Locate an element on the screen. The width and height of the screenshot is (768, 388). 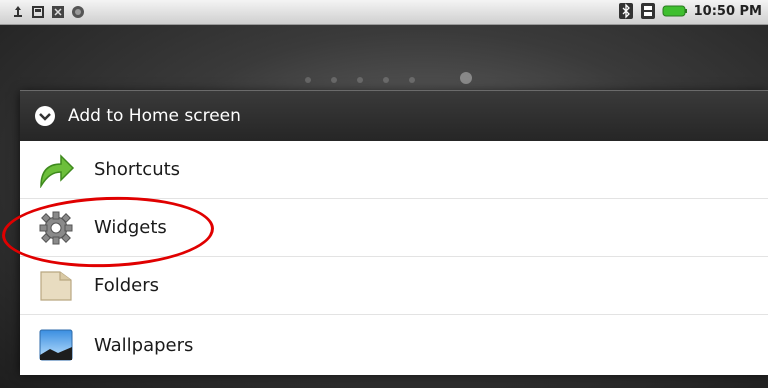
sd-card-icon is located at coordinates (38, 12).